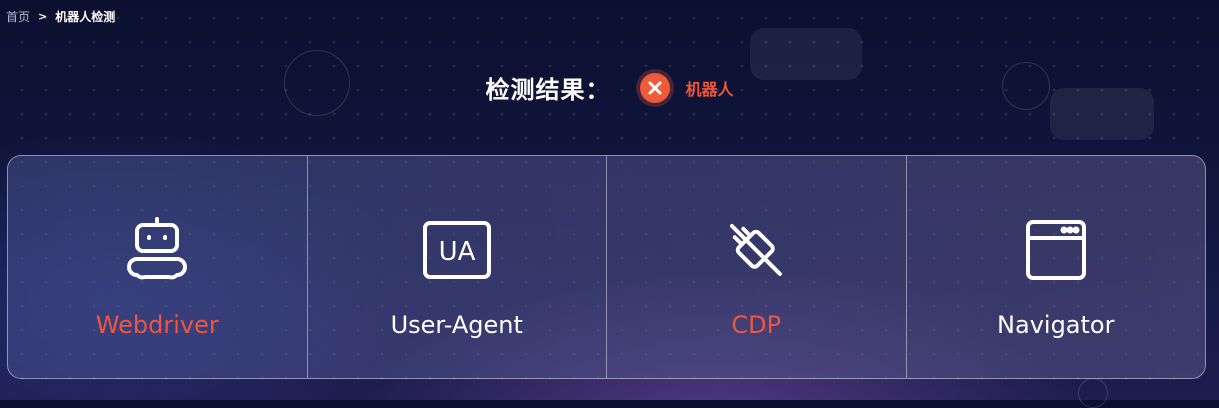 Image resolution: width=1219 pixels, height=408 pixels. I want to click on check-label: User-Agent, so click(456, 325).